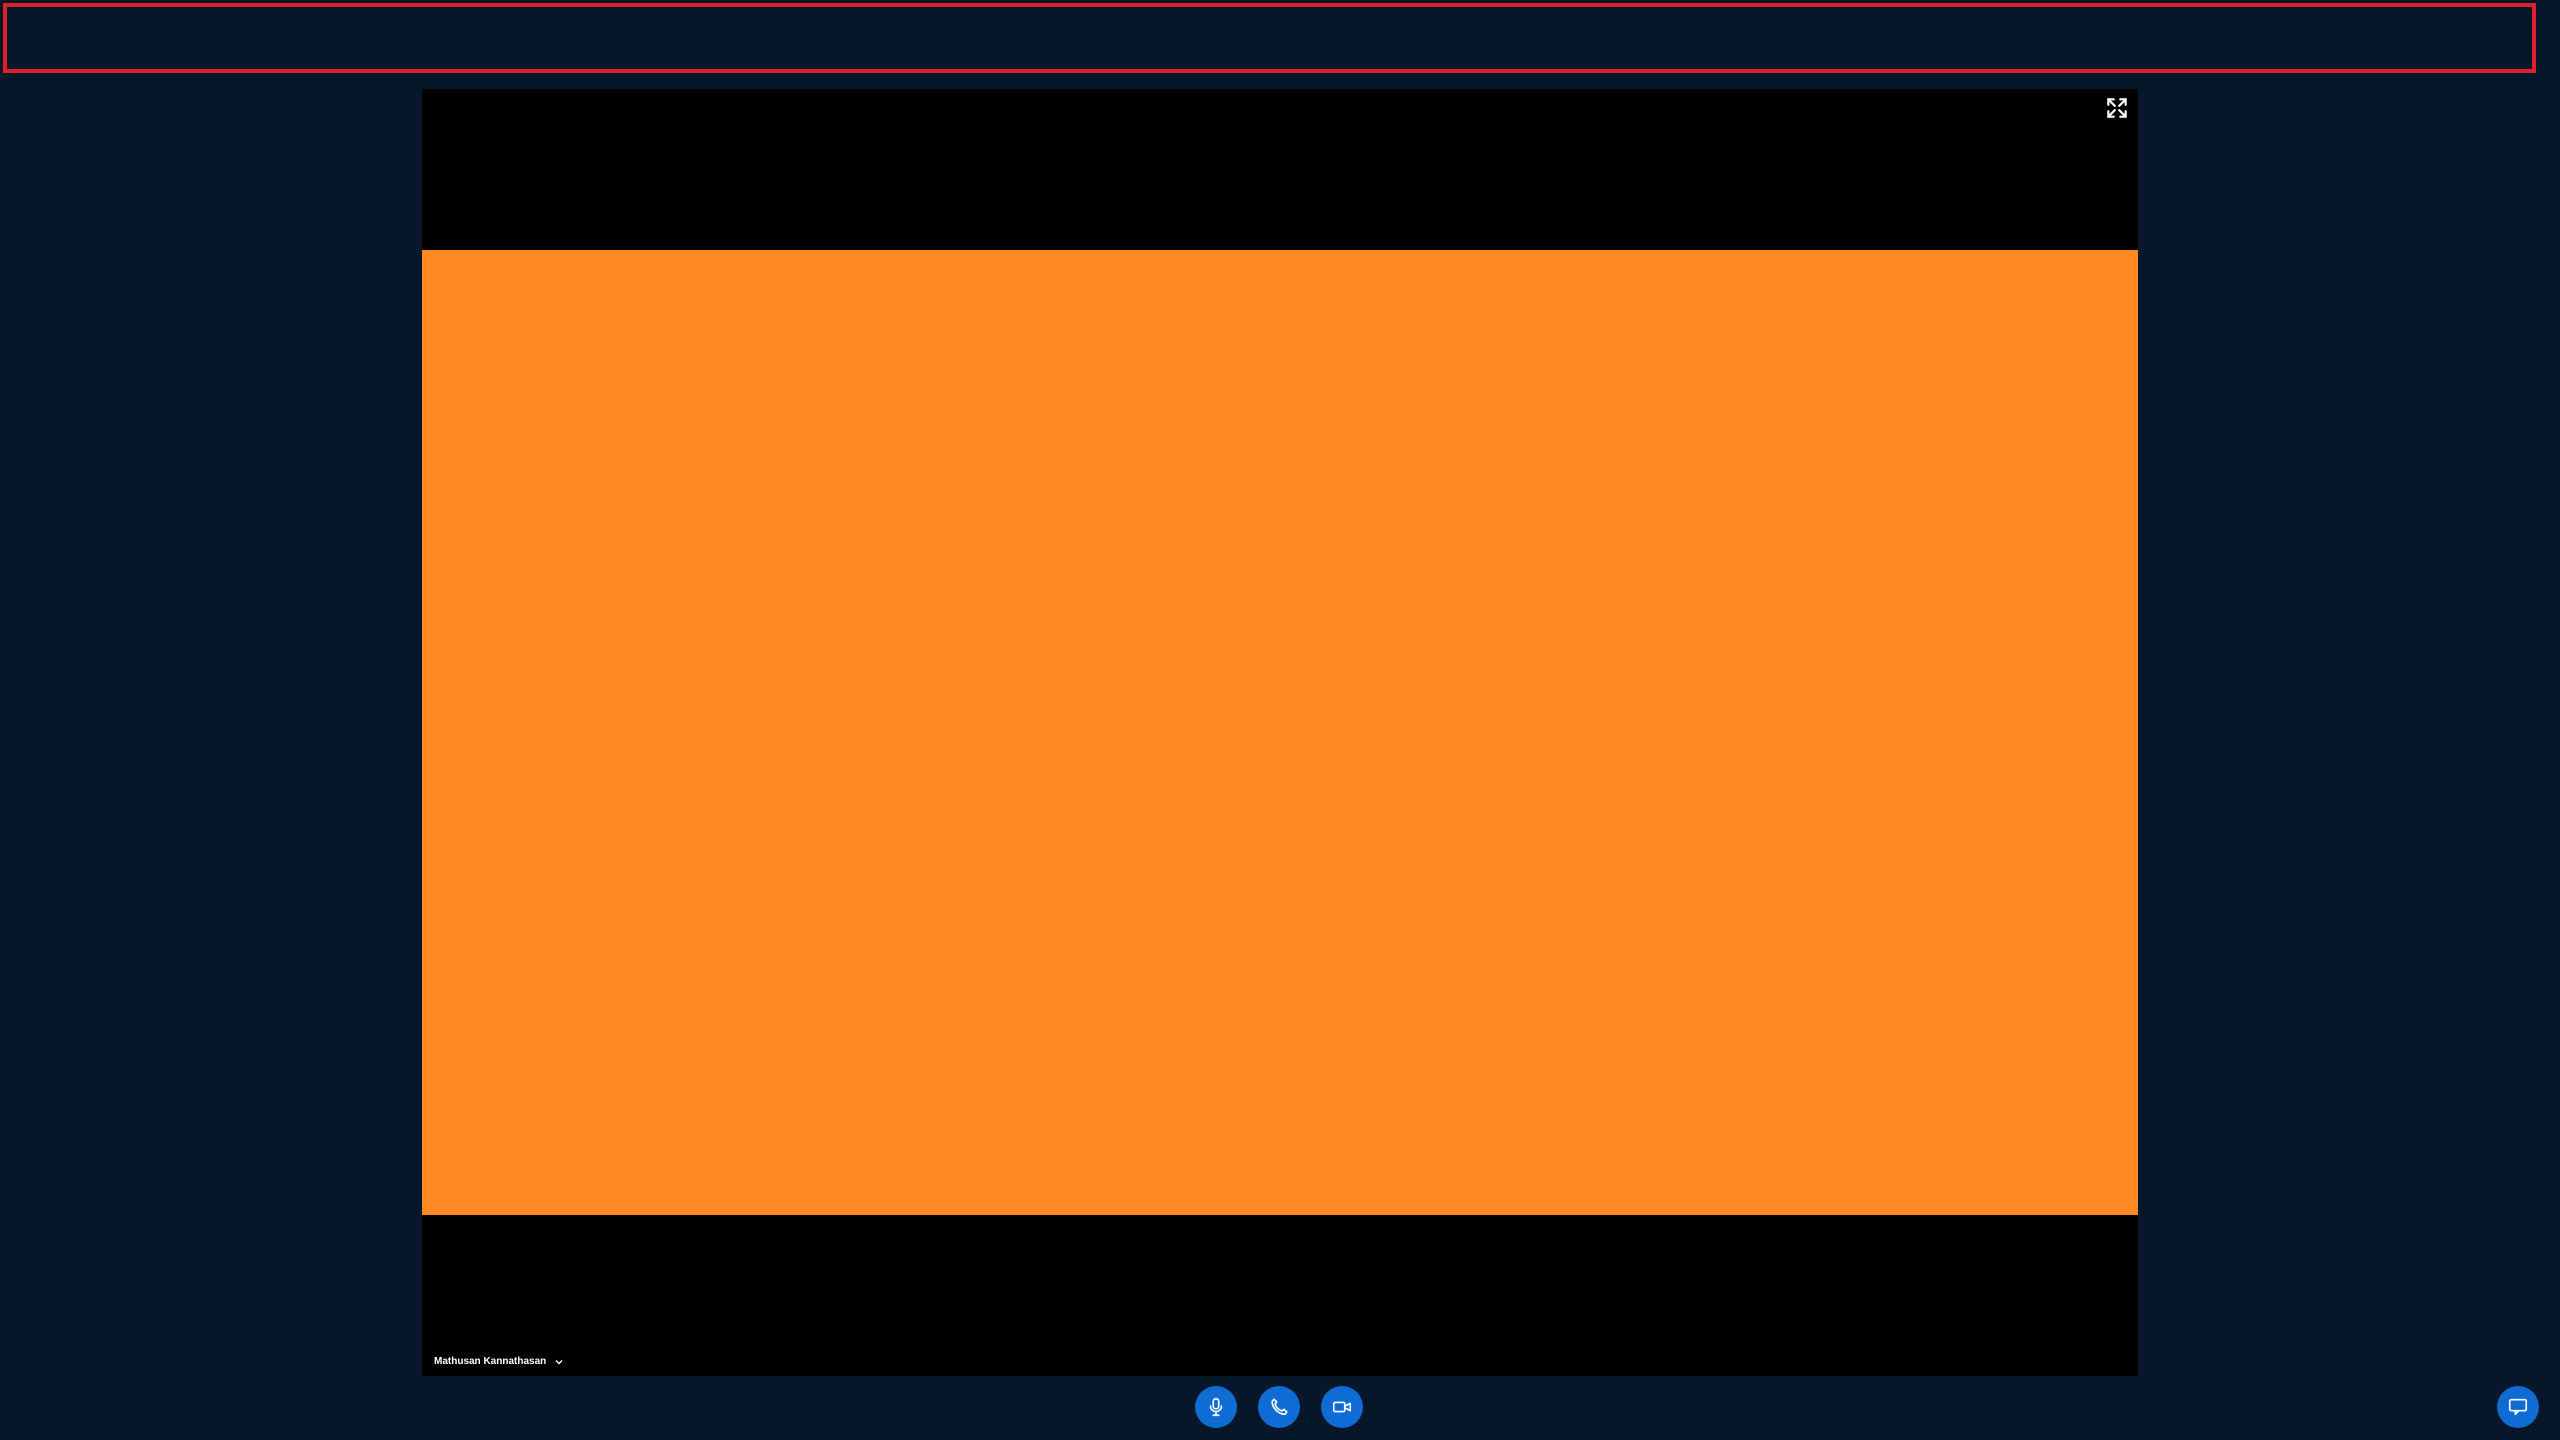  I want to click on phone-icon, so click(1279, 1407).